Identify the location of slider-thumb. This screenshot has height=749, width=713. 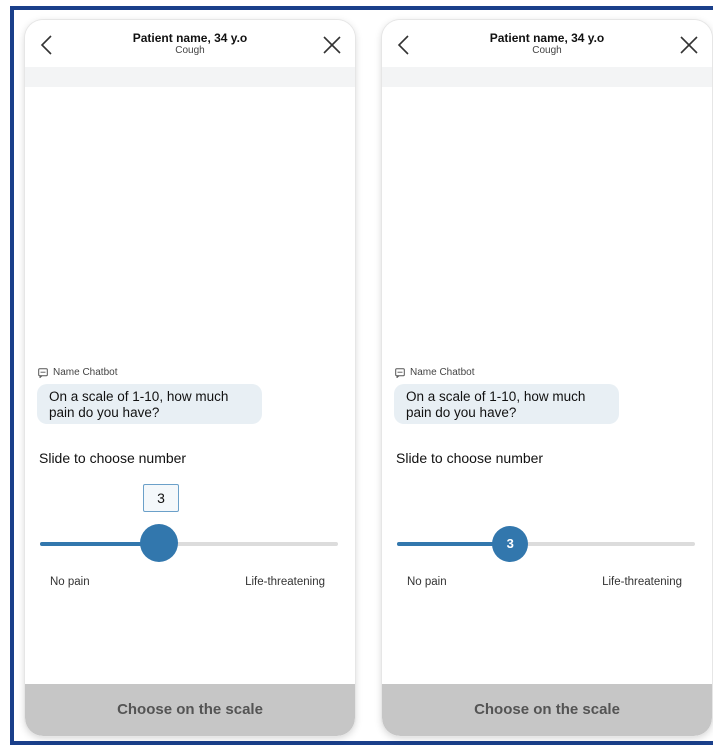
(159, 543).